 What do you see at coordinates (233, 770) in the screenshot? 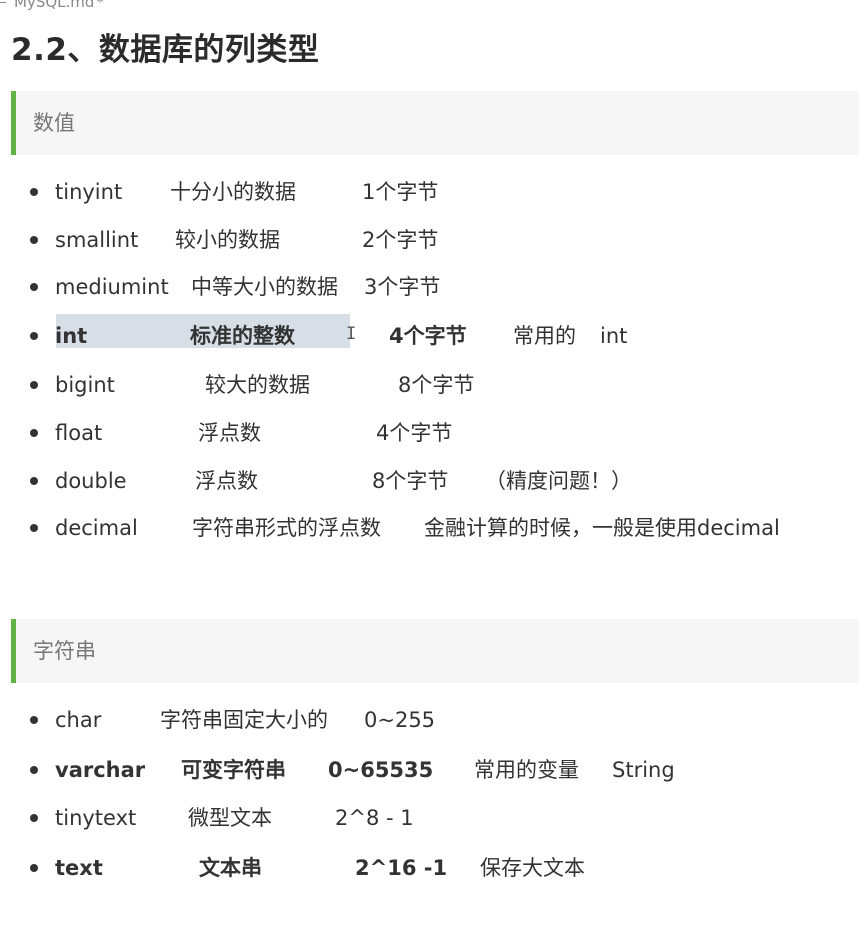
I see `type-description: 可变字符串` at bounding box center [233, 770].